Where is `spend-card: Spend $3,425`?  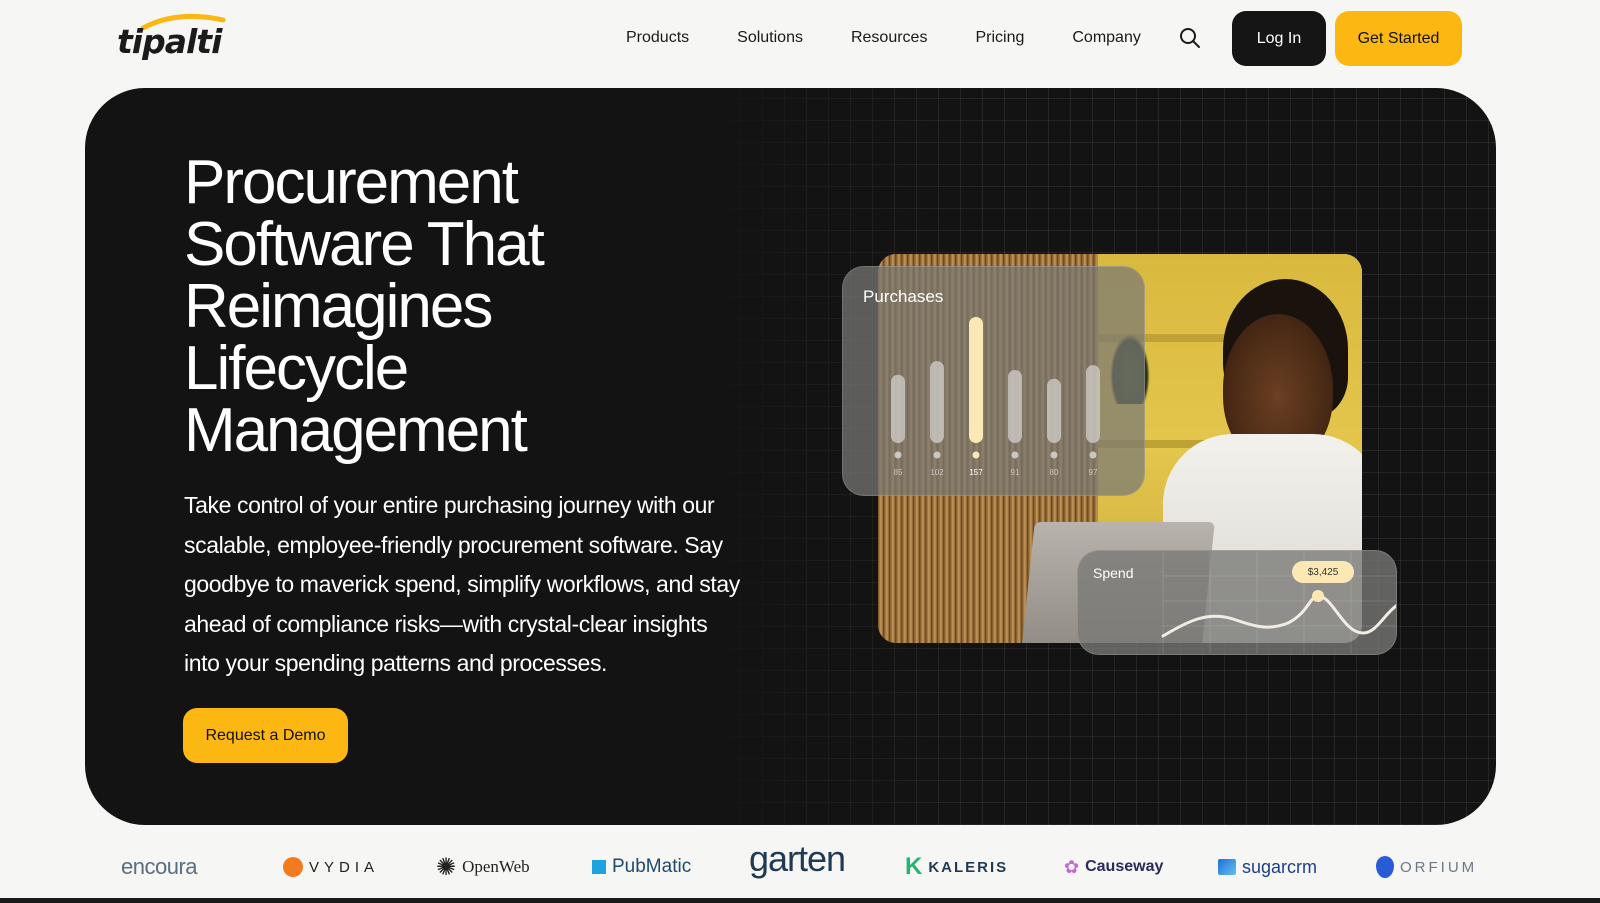
spend-card: Spend $3,425 is located at coordinates (1237, 602).